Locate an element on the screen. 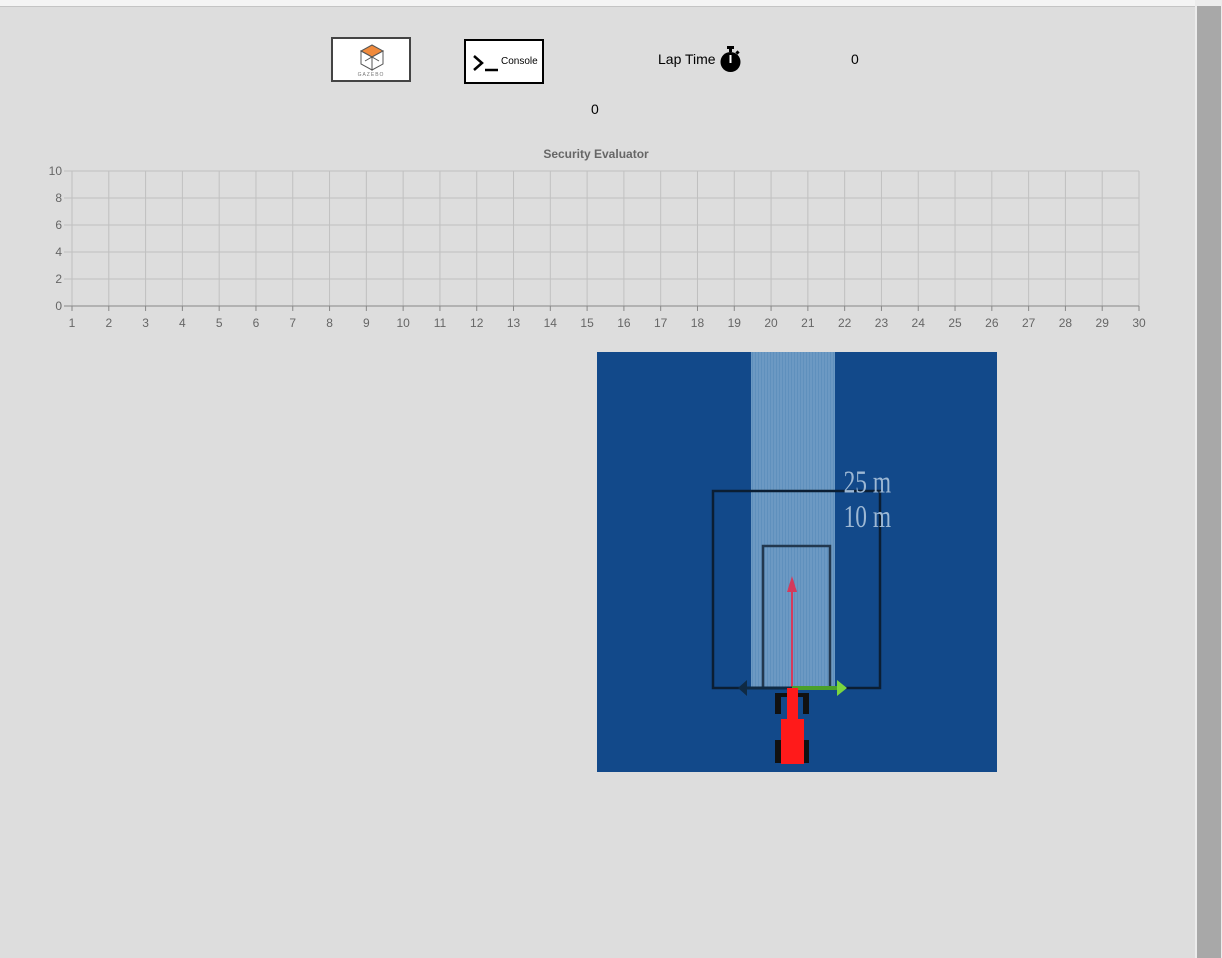 This screenshot has width=1222, height=958. x-tick-label: 4 is located at coordinates (182, 323).